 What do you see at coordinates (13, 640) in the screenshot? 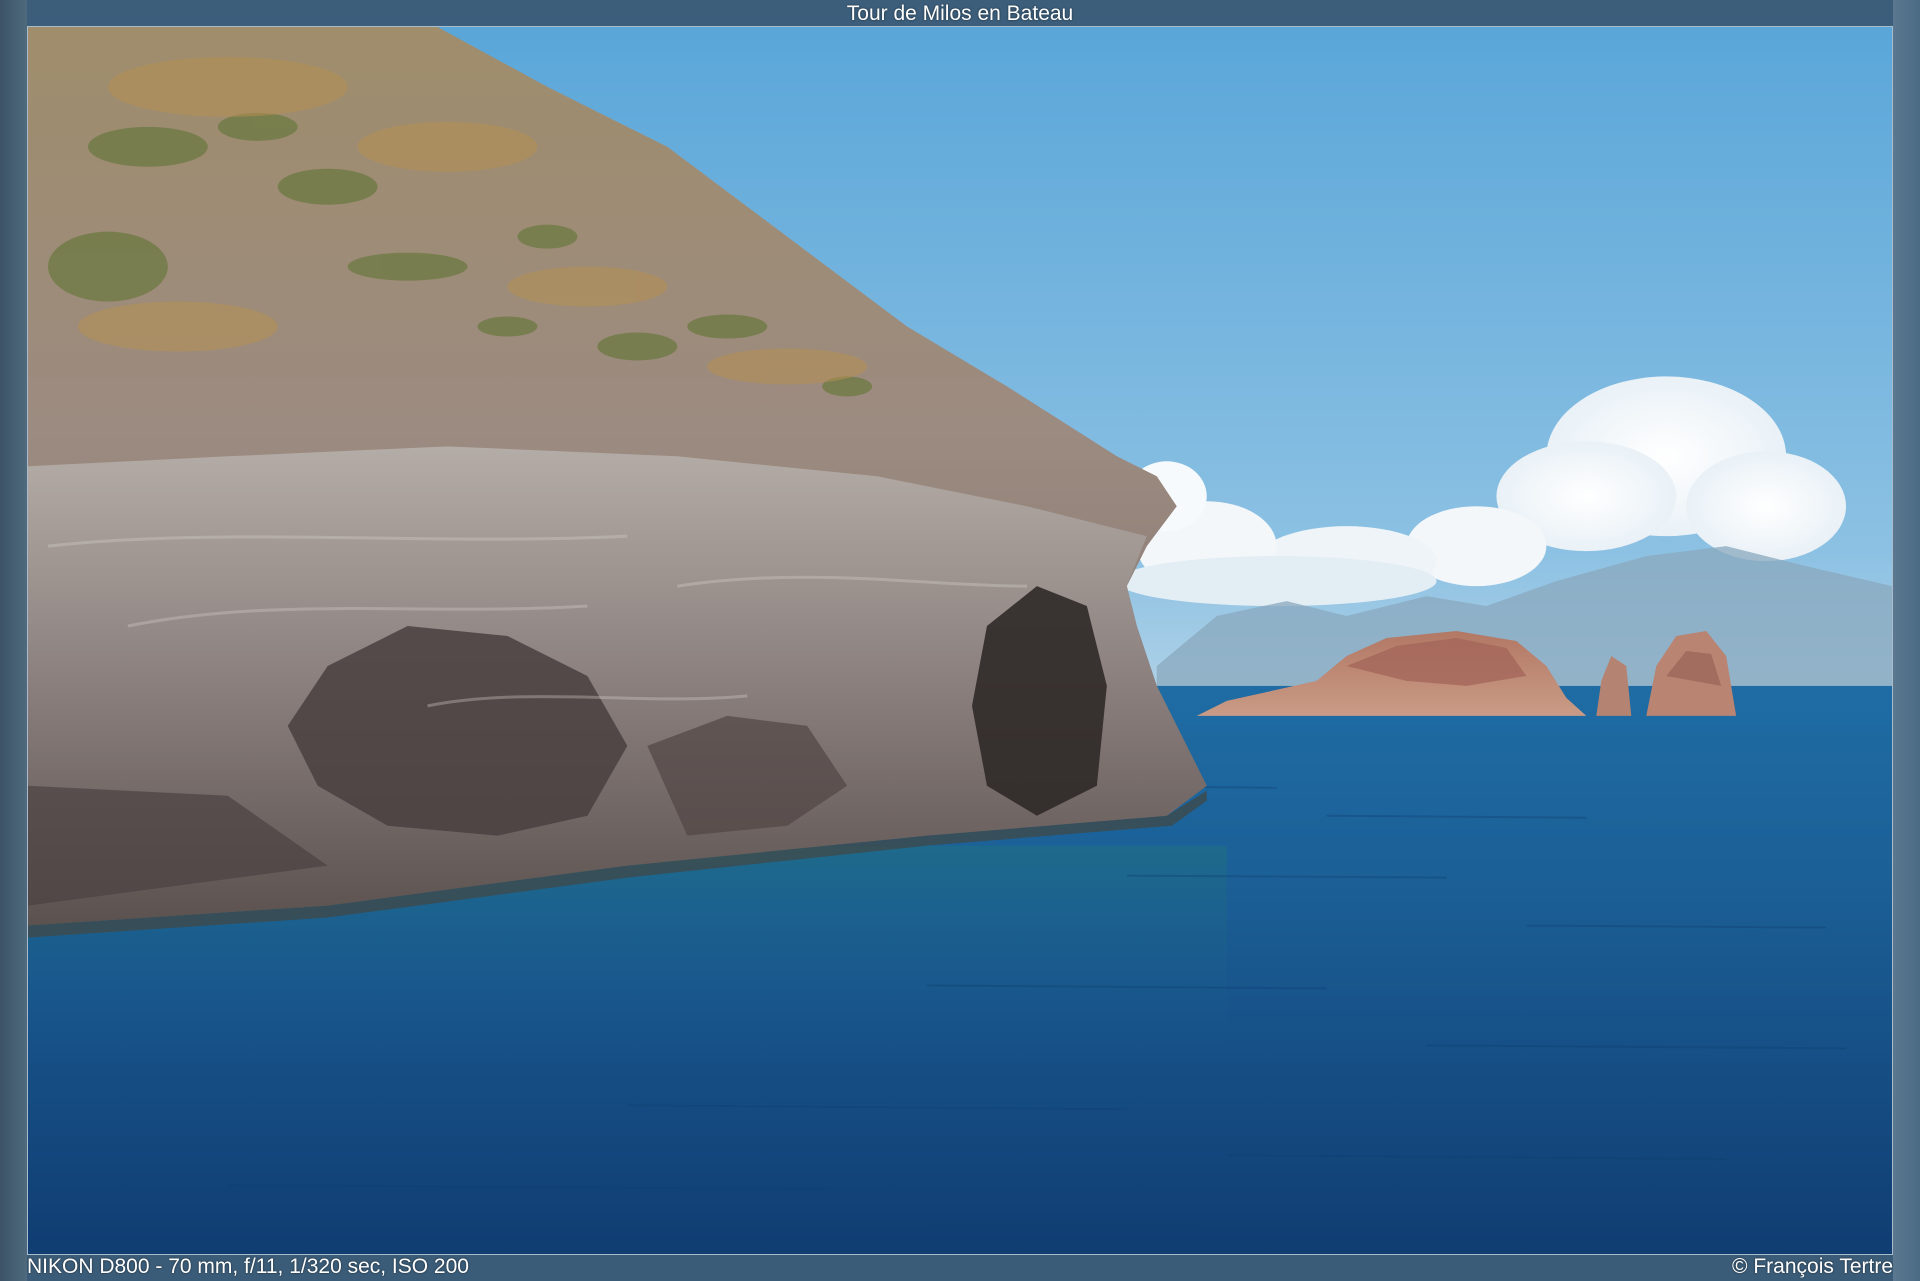
I see `viewer-edge-left` at bounding box center [13, 640].